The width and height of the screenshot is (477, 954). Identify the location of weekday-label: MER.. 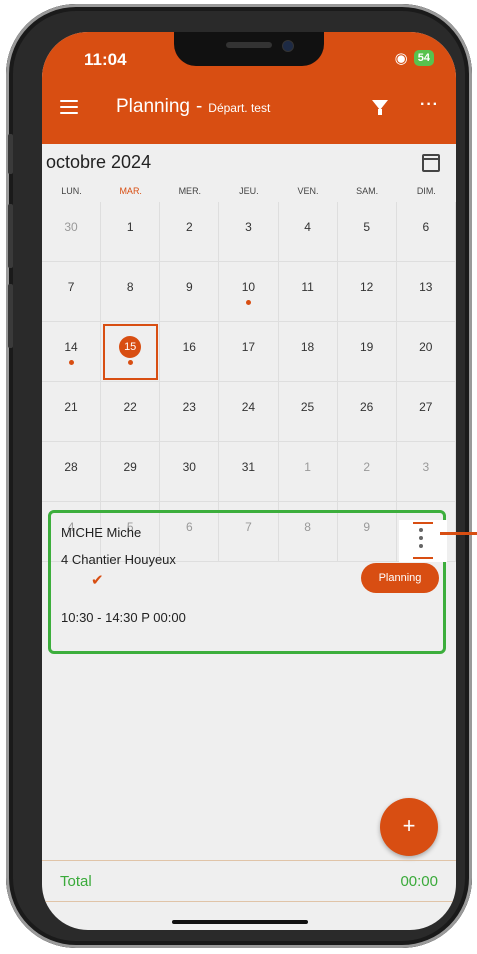
(190, 191).